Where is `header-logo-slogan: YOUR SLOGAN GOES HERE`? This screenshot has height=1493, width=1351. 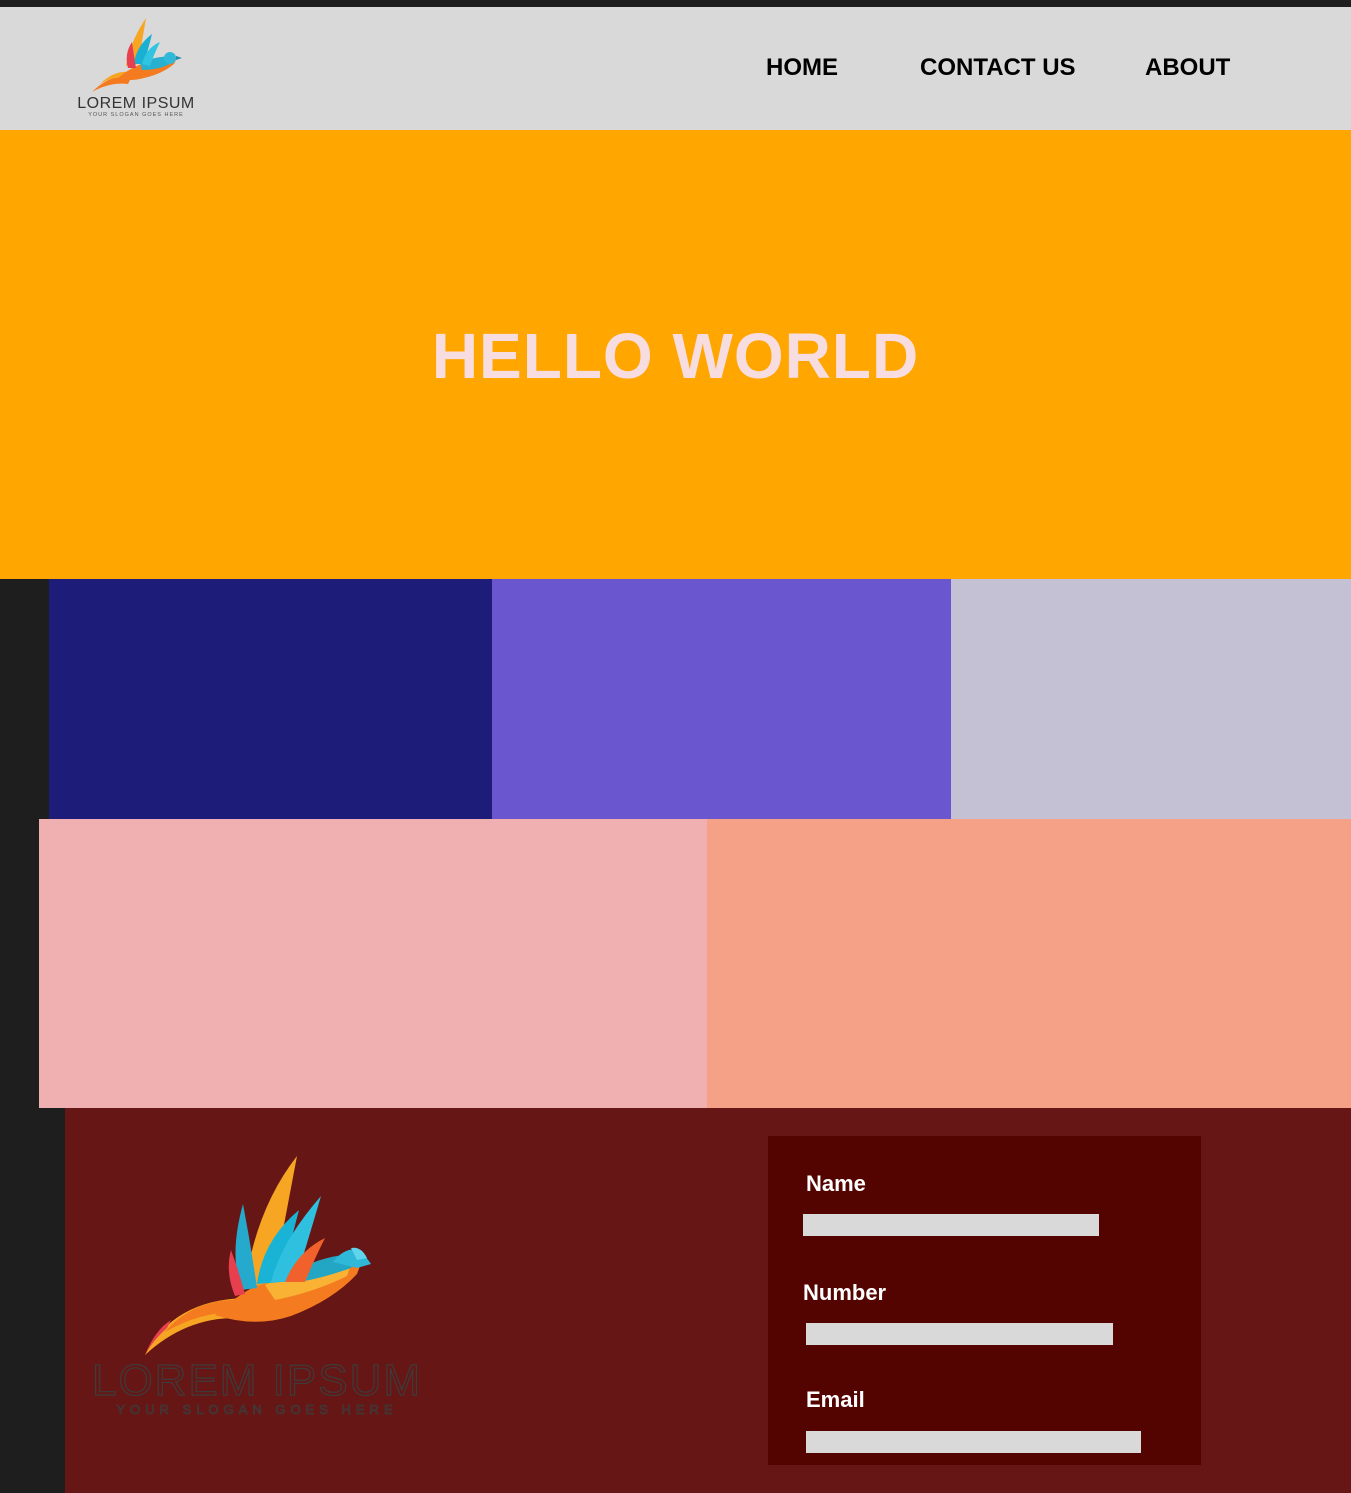
header-logo-slogan: YOUR SLOGAN GOES HERE is located at coordinates (136, 115).